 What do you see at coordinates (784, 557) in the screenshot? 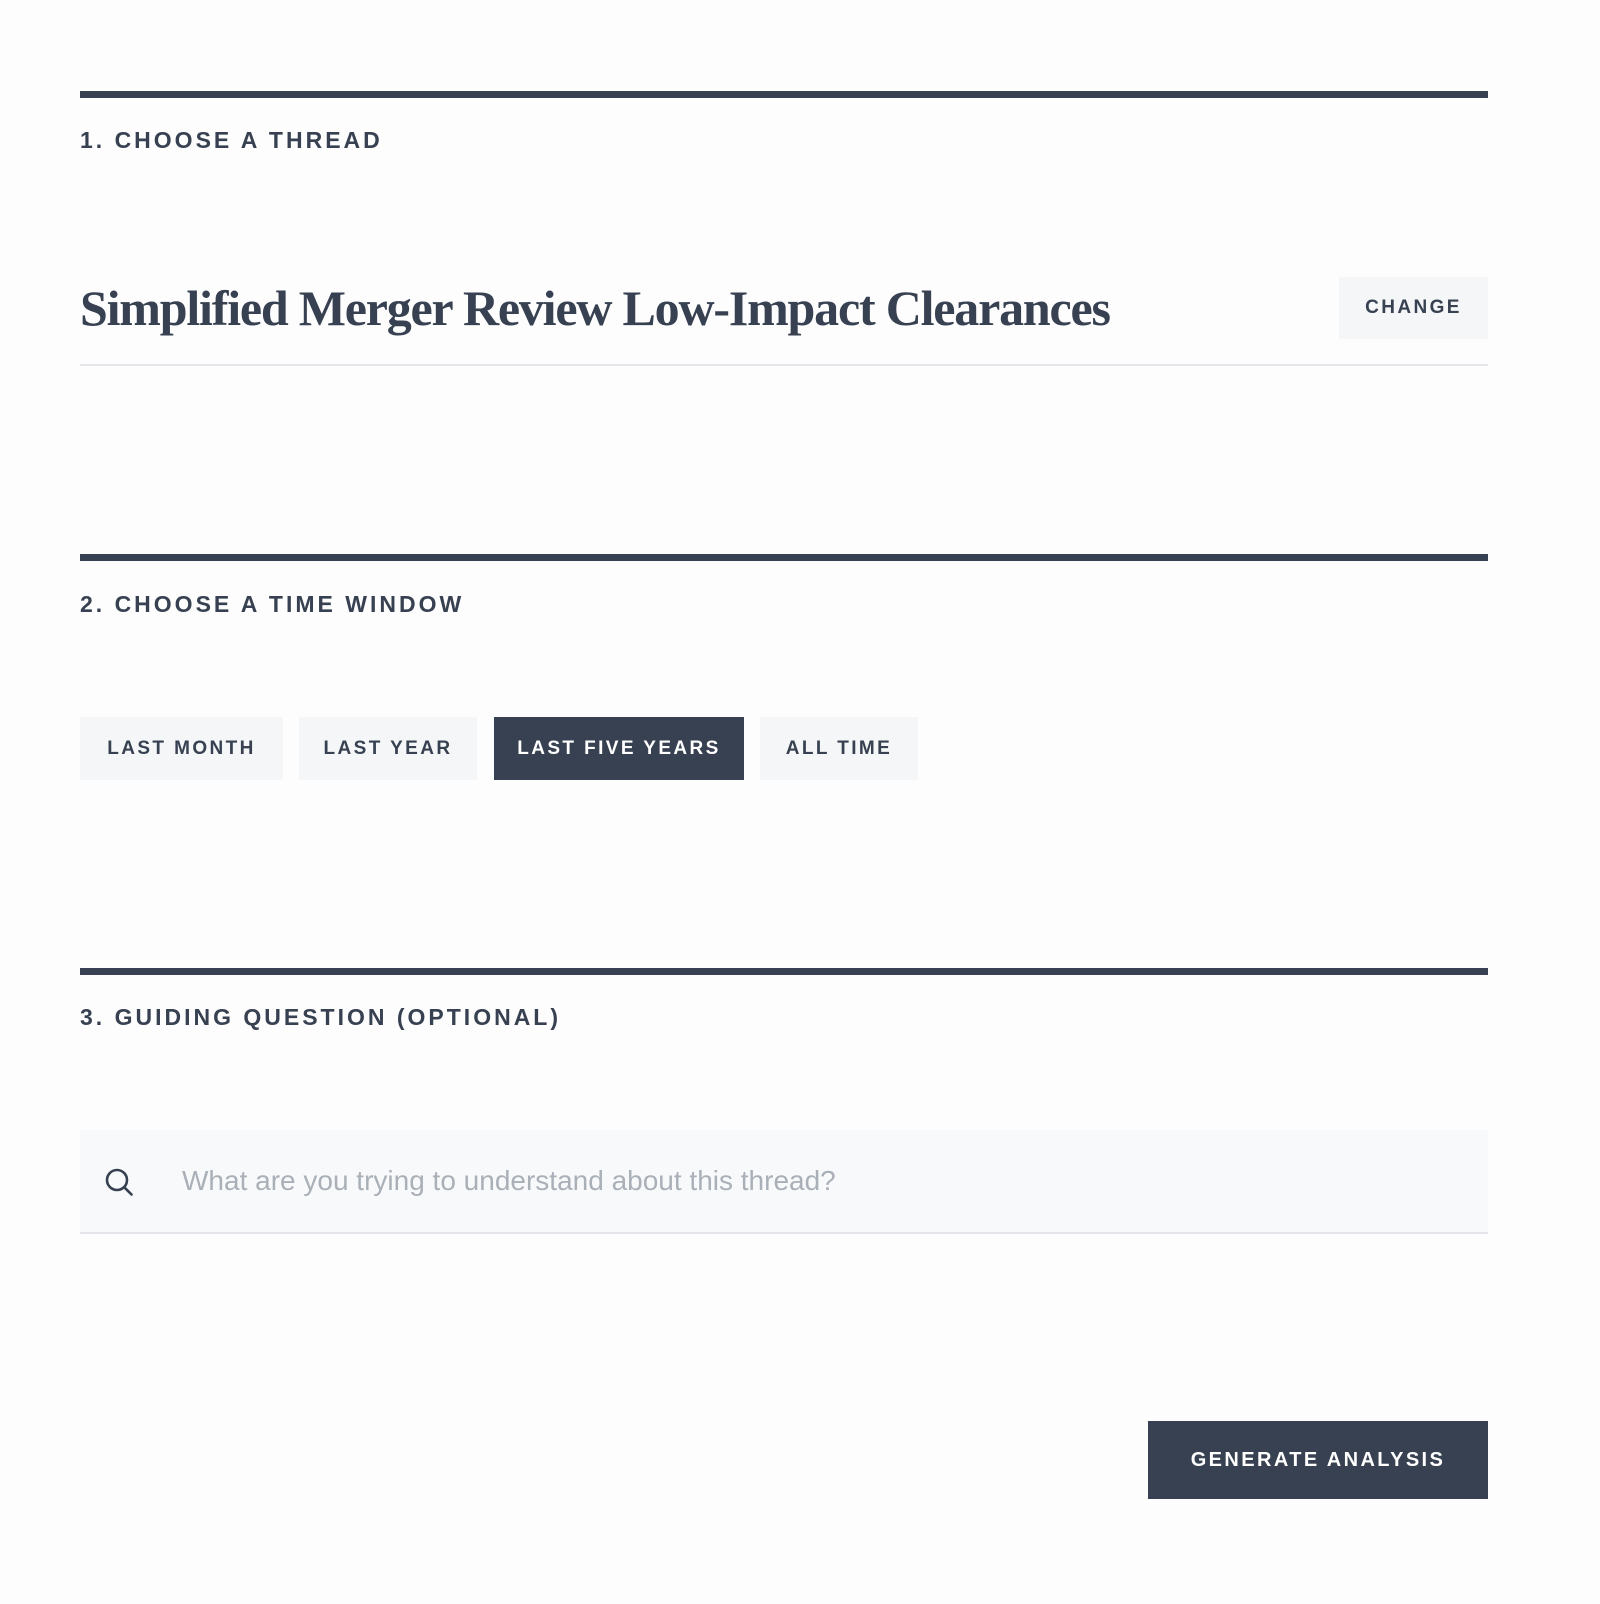
I see `section-2-rule` at bounding box center [784, 557].